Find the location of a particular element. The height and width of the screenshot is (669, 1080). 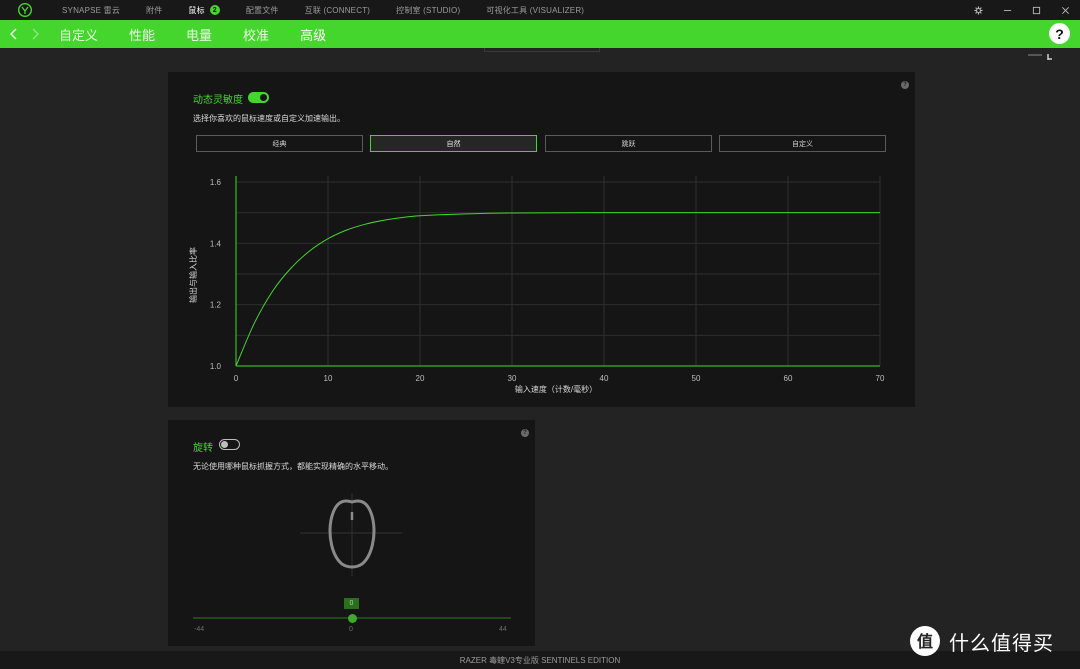

dropdown-edge is located at coordinates (542, 50).